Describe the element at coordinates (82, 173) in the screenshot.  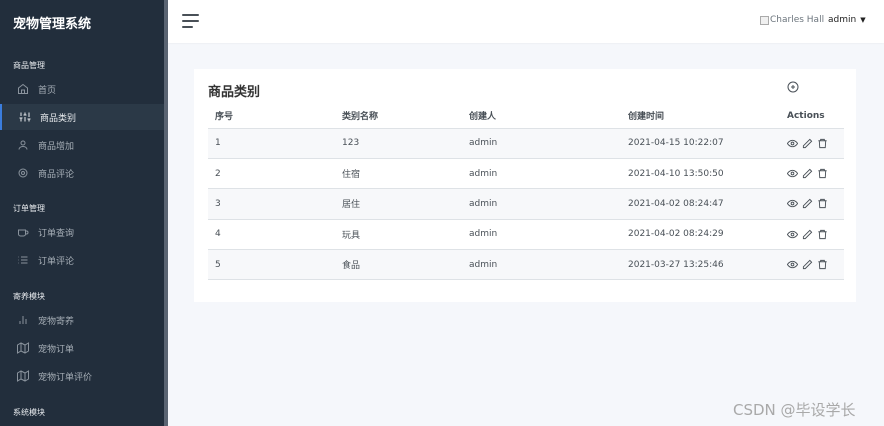
I see `sidebar-item-comments: 商品评论` at that location.